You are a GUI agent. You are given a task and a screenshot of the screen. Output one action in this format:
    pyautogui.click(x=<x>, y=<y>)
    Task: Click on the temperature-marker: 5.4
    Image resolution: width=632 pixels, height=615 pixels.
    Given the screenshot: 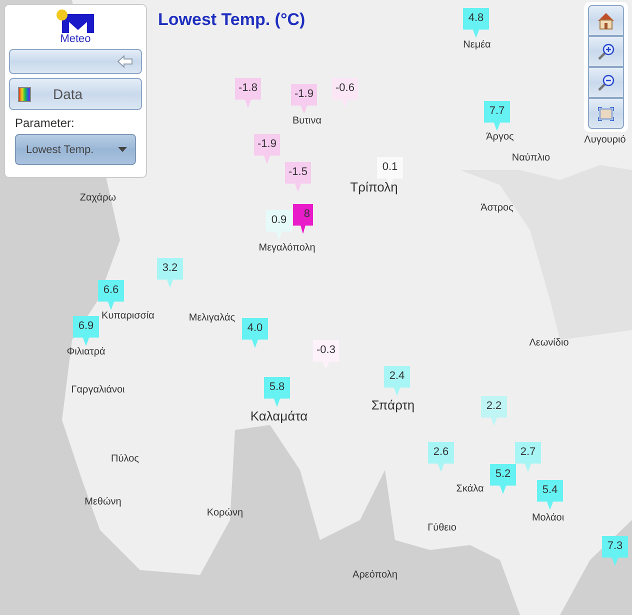 What is the action you would take?
    pyautogui.click(x=550, y=495)
    